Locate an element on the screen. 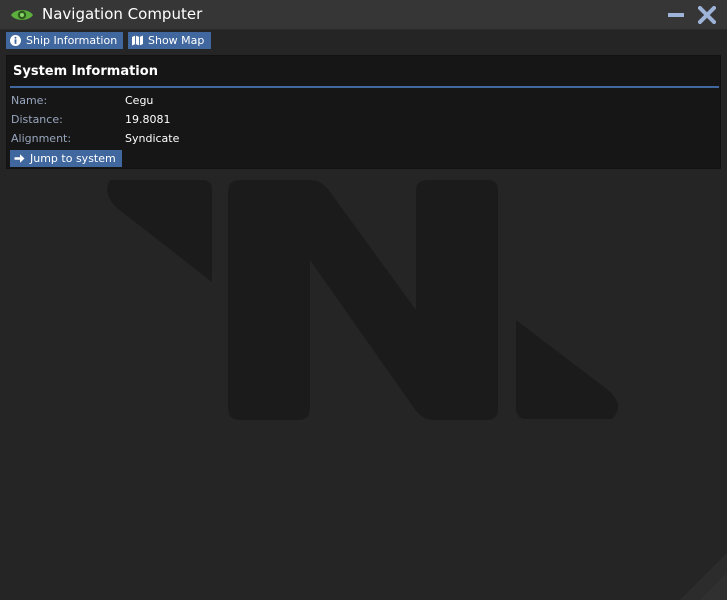 This screenshot has height=600, width=727. jump-to-system-button: Jump to system is located at coordinates (66, 158).